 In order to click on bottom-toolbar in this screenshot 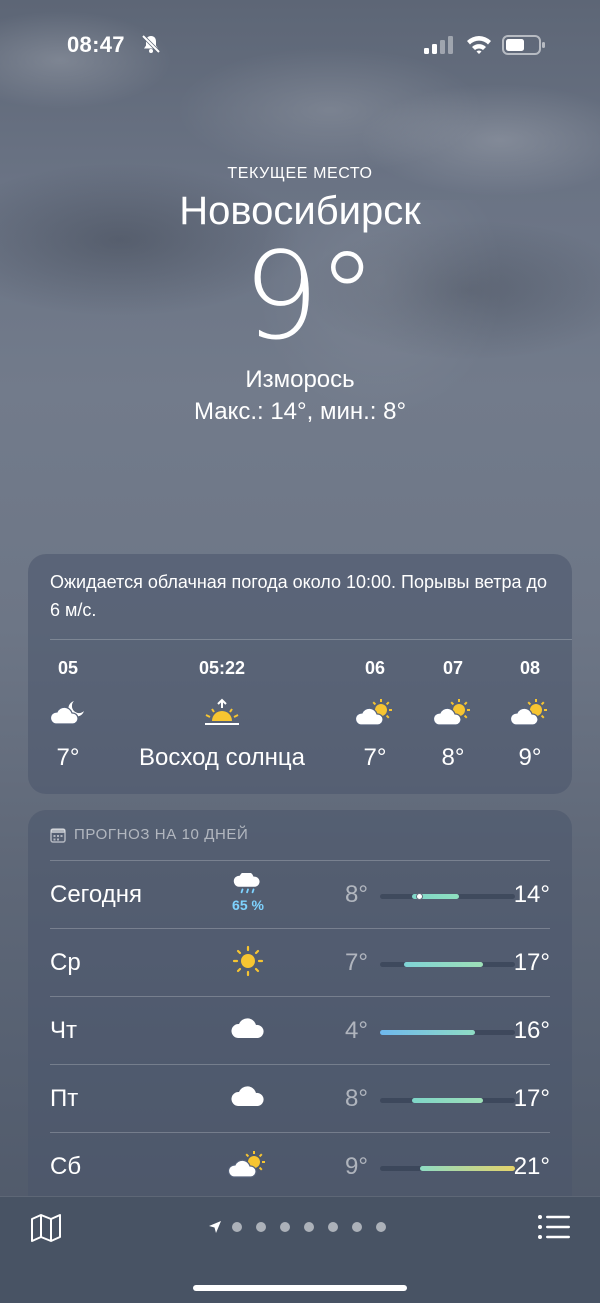, I will do `click(300, 1249)`.